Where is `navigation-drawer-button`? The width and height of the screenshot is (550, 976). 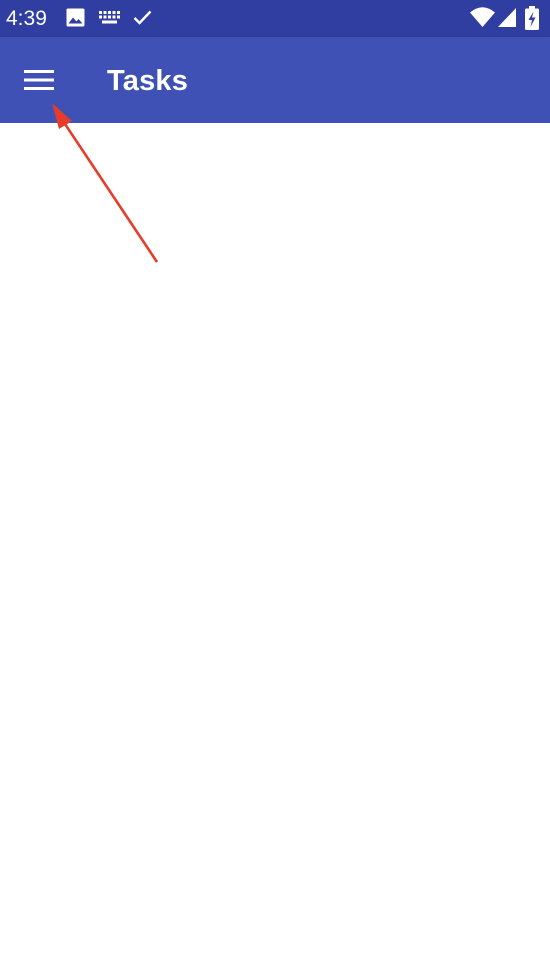
navigation-drawer-button is located at coordinates (39, 80).